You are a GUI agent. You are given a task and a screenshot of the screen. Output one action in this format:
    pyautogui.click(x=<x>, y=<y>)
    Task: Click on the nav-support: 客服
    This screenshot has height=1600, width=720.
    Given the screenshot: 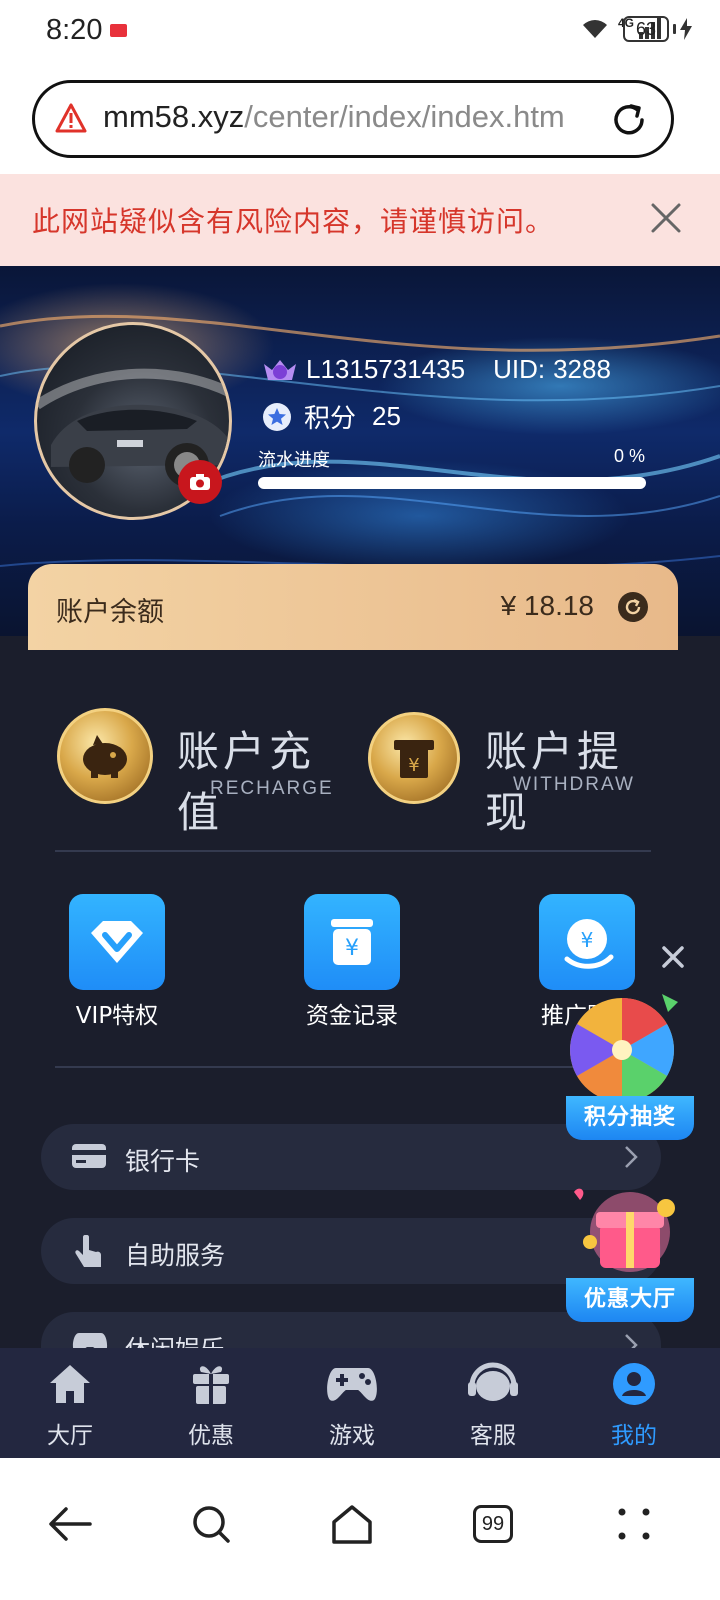 What is the action you would take?
    pyautogui.click(x=493, y=1405)
    